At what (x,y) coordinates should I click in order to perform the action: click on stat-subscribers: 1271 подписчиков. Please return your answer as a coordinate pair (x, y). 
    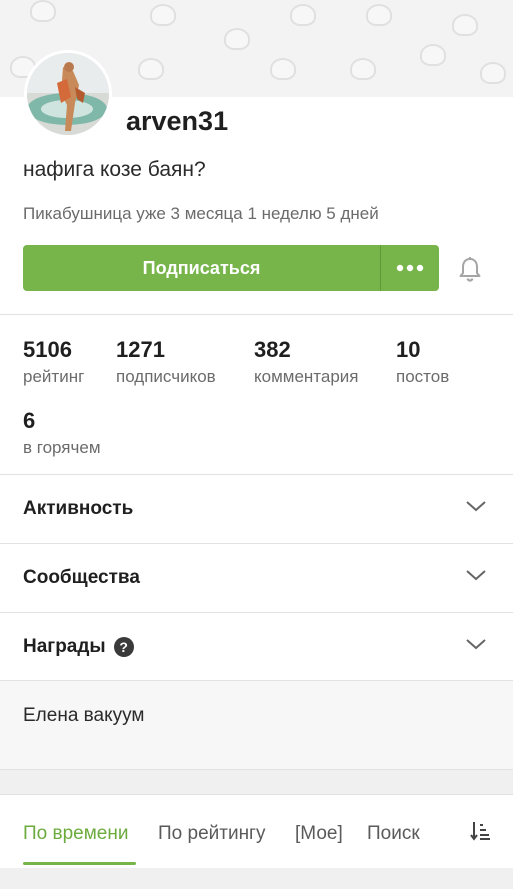
    Looking at the image, I should click on (166, 362).